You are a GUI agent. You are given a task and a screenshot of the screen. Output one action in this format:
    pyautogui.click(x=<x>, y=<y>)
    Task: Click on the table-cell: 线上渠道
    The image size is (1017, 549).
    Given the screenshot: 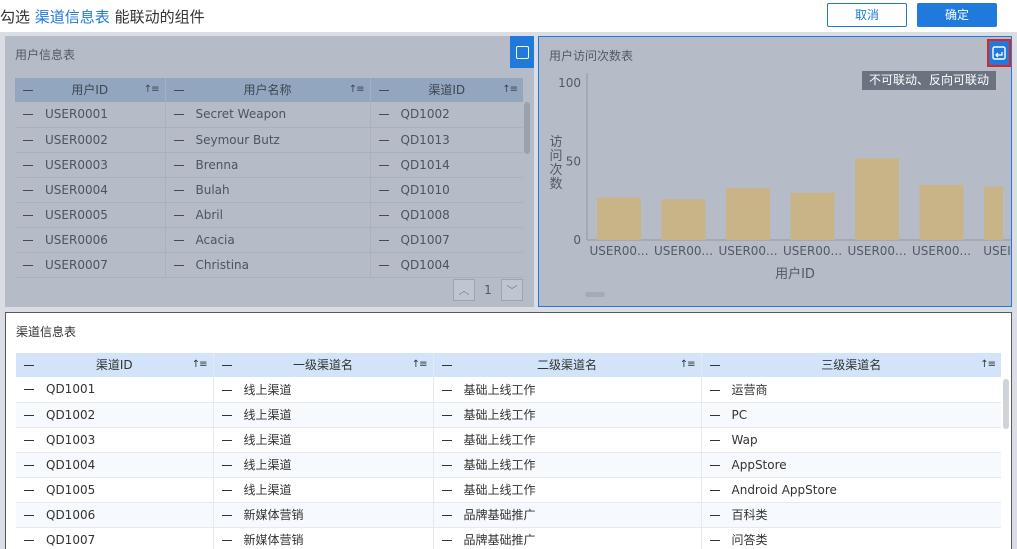 What is the action you would take?
    pyautogui.click(x=322, y=465)
    